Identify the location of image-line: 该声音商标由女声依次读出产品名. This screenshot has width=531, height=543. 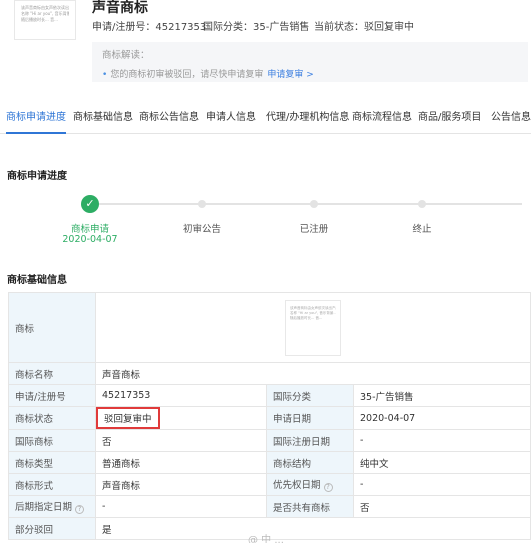
(313, 307).